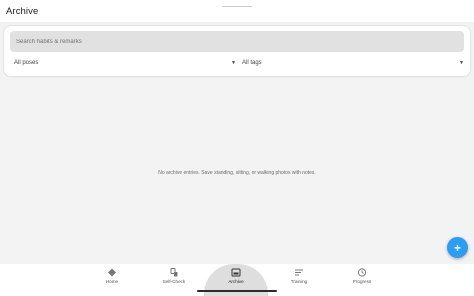 The image size is (474, 296). Describe the element at coordinates (124, 64) in the screenshot. I see `pose-filter-dropdown: All poses ▼` at that location.